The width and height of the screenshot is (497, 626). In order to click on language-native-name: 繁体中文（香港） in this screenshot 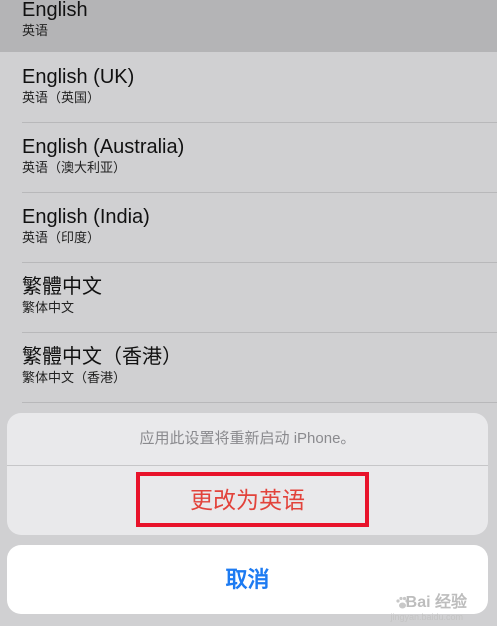, I will do `click(74, 377)`.